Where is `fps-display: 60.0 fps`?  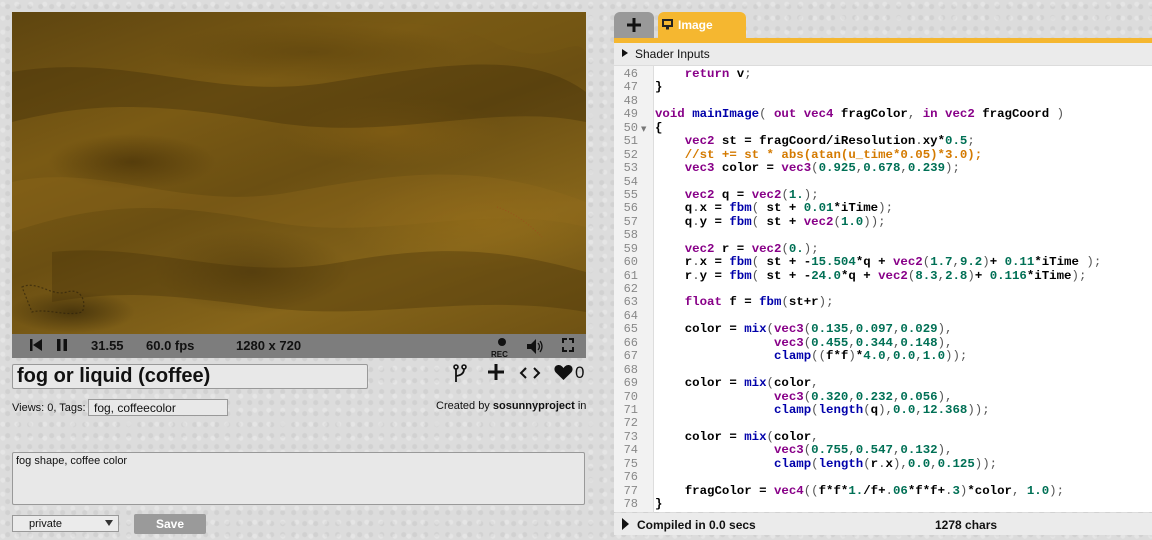 fps-display: 60.0 fps is located at coordinates (170, 345).